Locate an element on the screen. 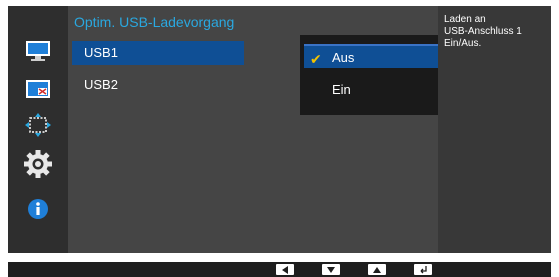 The height and width of the screenshot is (277, 559). category-sidebar is located at coordinates (38, 129).